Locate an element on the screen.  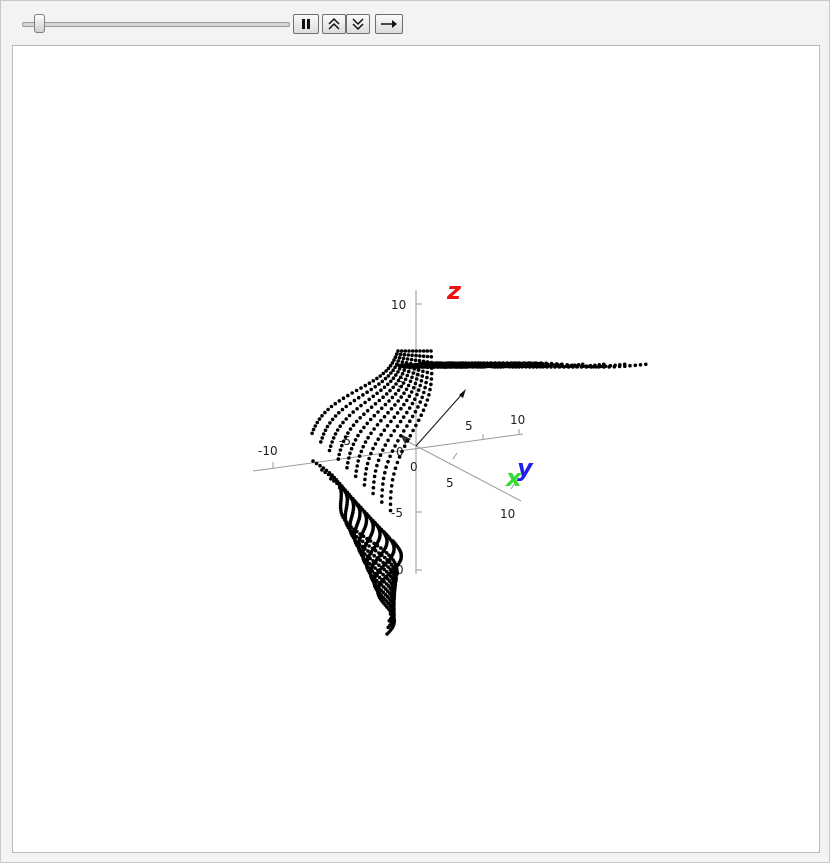
y-tick-label: 5 is located at coordinates (450, 483).